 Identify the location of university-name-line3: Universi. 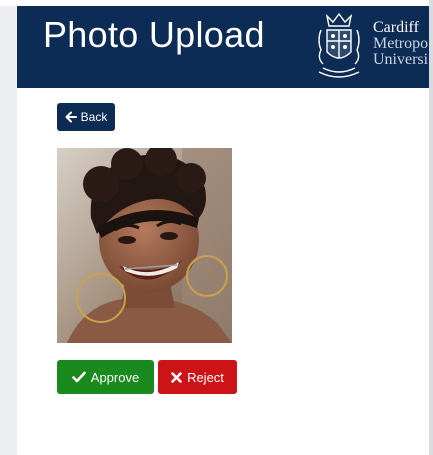
(401, 59).